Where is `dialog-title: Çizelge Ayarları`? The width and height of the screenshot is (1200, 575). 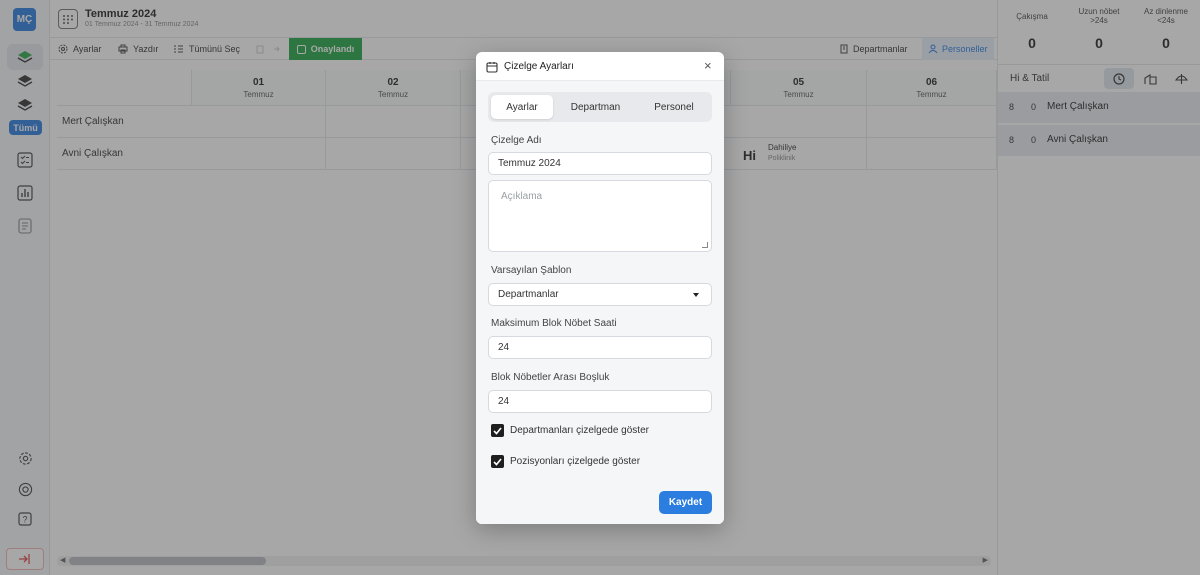
dialog-title: Çizelge Ayarları is located at coordinates (539, 66).